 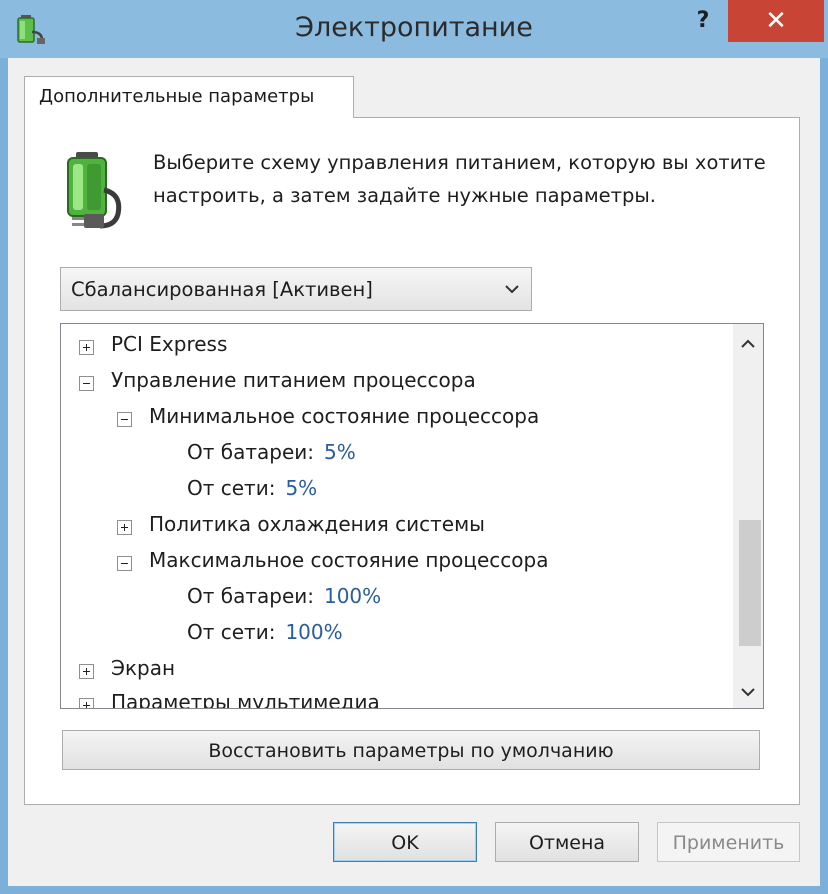 What do you see at coordinates (94, 190) in the screenshot?
I see `battery-plug-icon` at bounding box center [94, 190].